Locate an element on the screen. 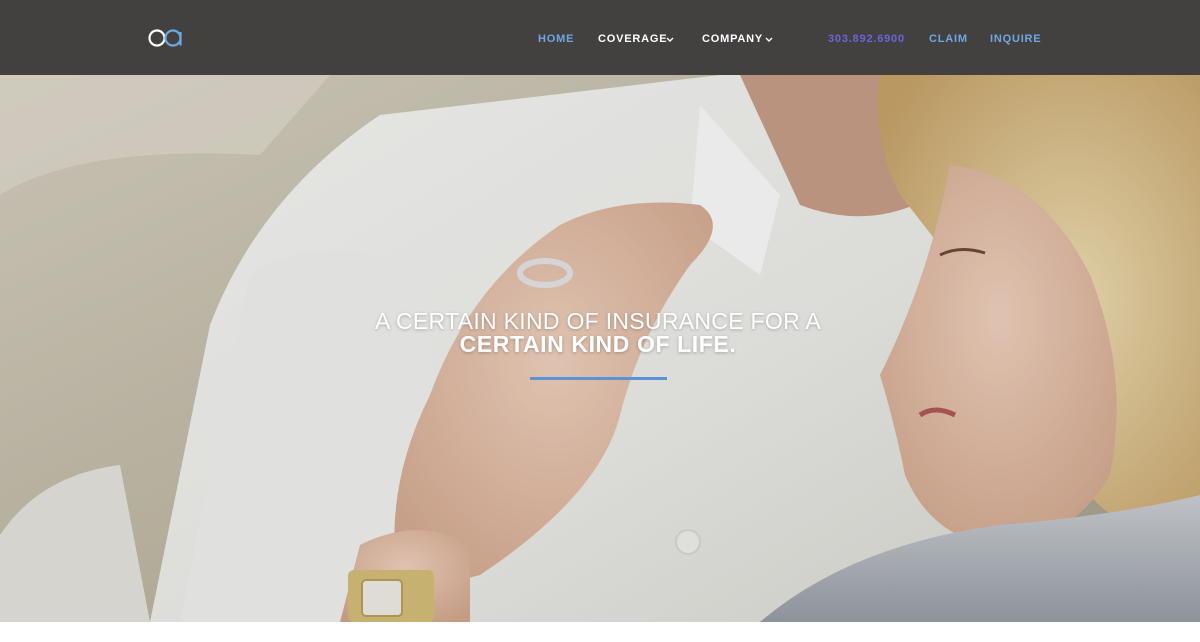 This screenshot has width=1200, height=642. nav-coverage-link: COVERAGE is located at coordinates (632, 39).